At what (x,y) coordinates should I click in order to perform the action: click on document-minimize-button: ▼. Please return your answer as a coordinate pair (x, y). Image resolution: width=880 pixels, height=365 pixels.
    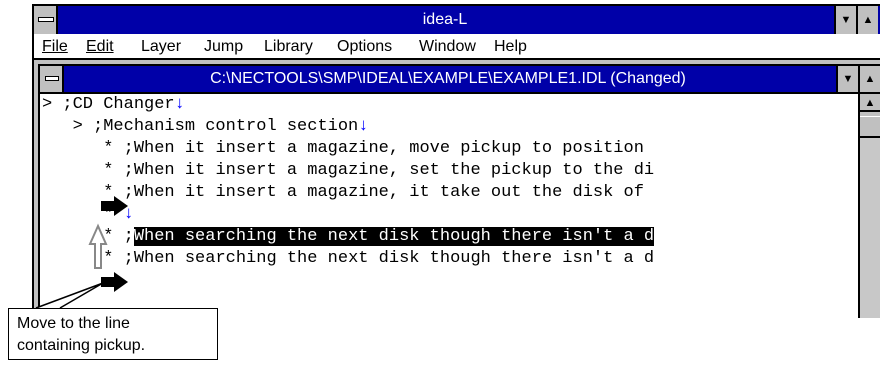
    Looking at the image, I should click on (847, 79).